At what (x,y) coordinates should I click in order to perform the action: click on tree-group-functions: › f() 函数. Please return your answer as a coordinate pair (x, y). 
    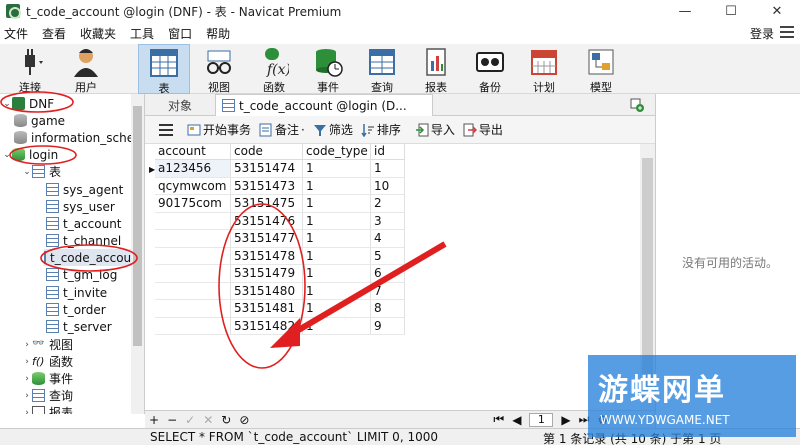
    Looking at the image, I should click on (47, 361).